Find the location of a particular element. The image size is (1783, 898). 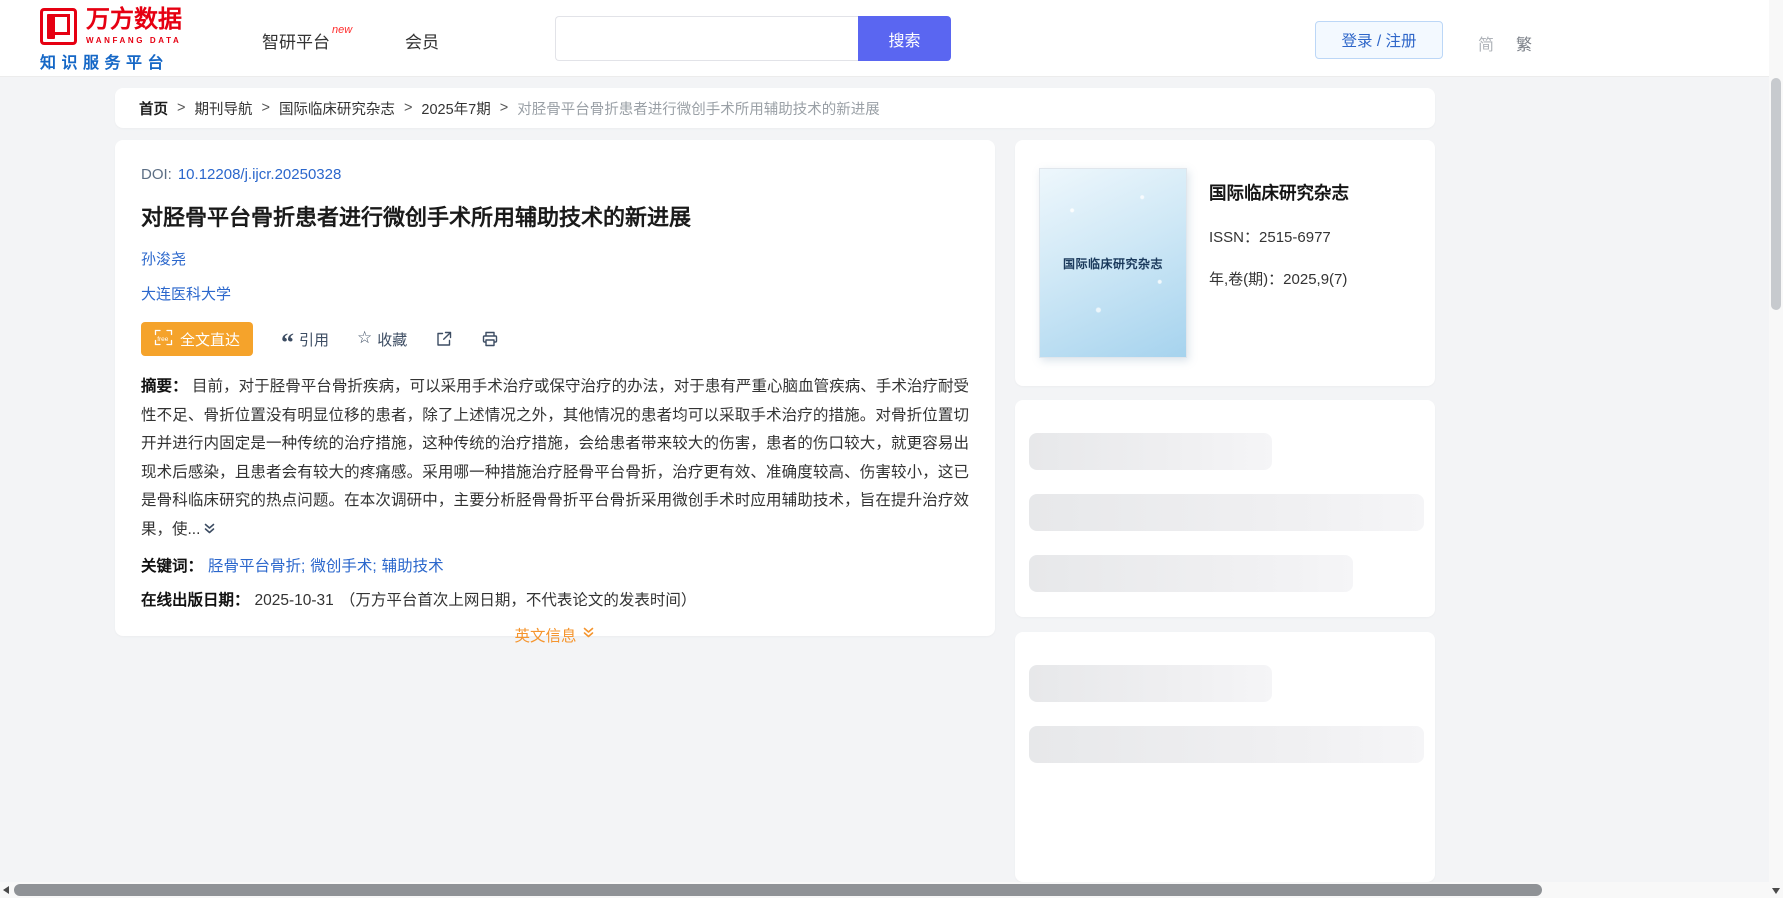

favorite-label: 收藏 is located at coordinates (392, 340).